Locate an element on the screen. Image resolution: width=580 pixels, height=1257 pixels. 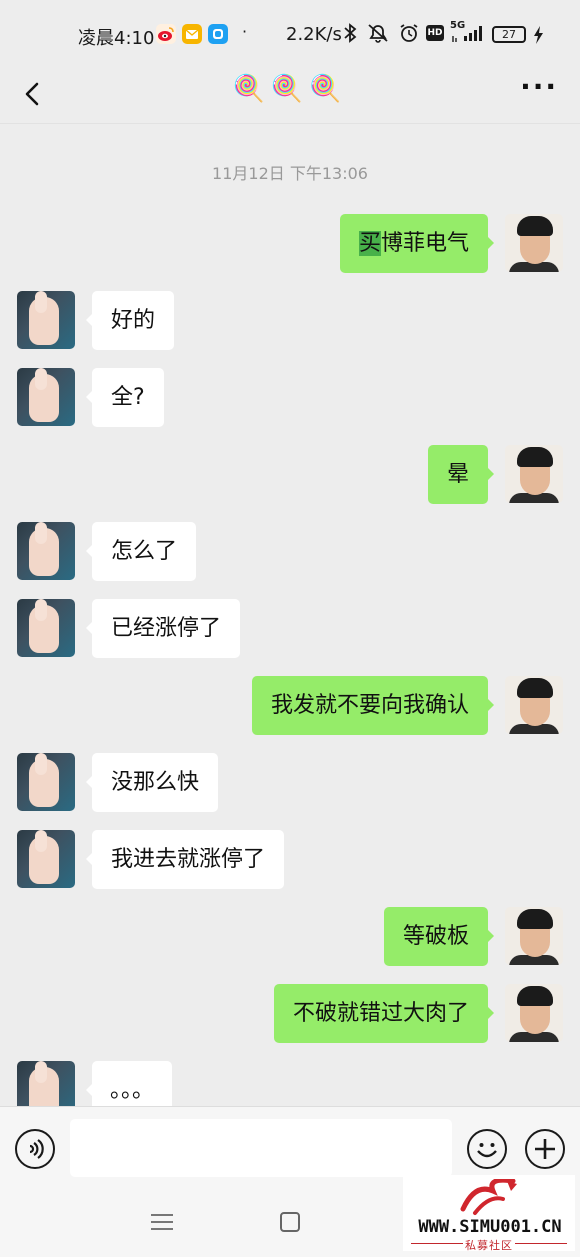
message-bubble: 买博菲电气 is located at coordinates (417, 243).